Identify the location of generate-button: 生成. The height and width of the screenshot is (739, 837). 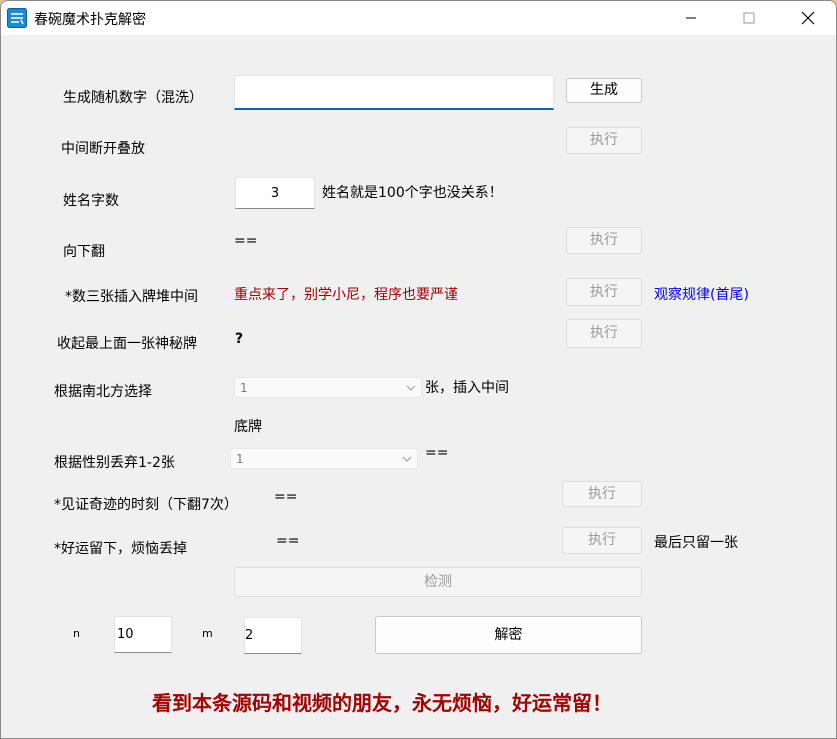
(604, 90).